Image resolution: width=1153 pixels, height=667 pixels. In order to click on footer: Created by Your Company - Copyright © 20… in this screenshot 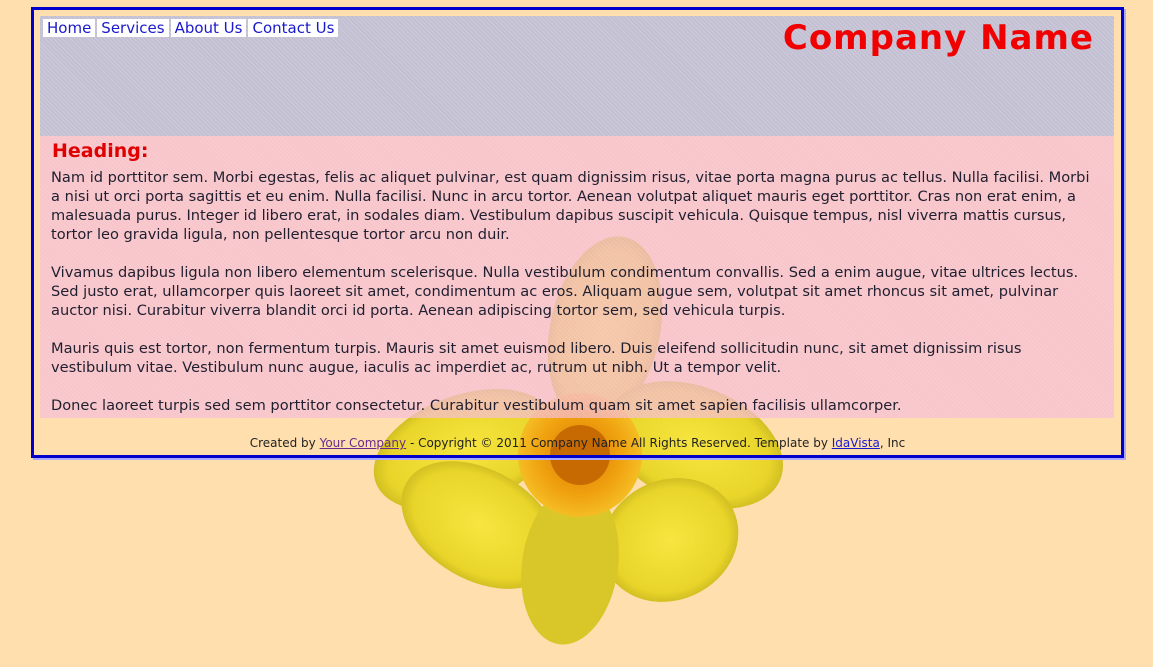, I will do `click(577, 443)`.